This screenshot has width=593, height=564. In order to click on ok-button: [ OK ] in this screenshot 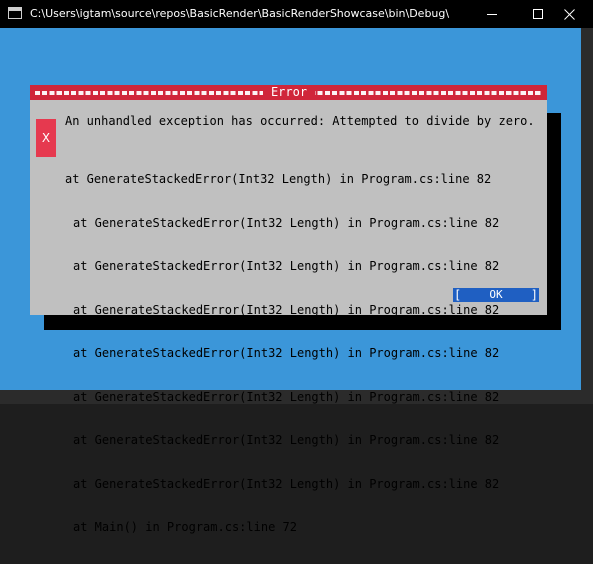, I will do `click(496, 295)`.